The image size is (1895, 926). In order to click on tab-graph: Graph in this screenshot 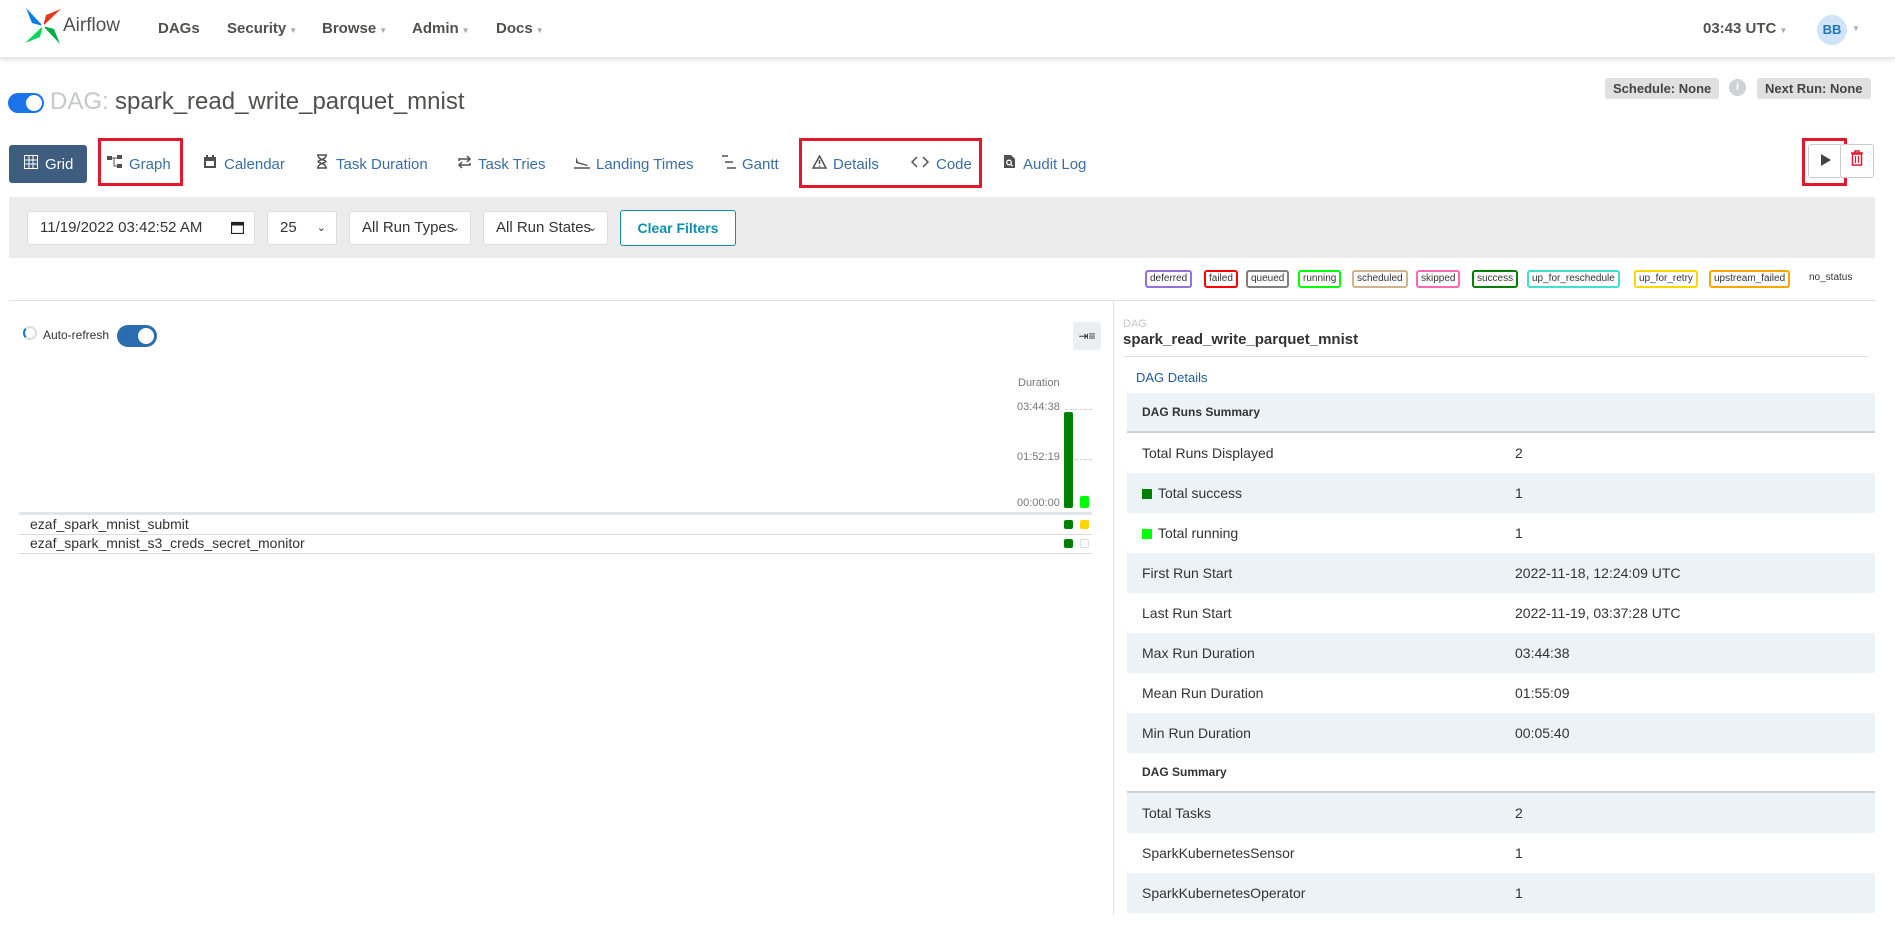, I will do `click(139, 164)`.